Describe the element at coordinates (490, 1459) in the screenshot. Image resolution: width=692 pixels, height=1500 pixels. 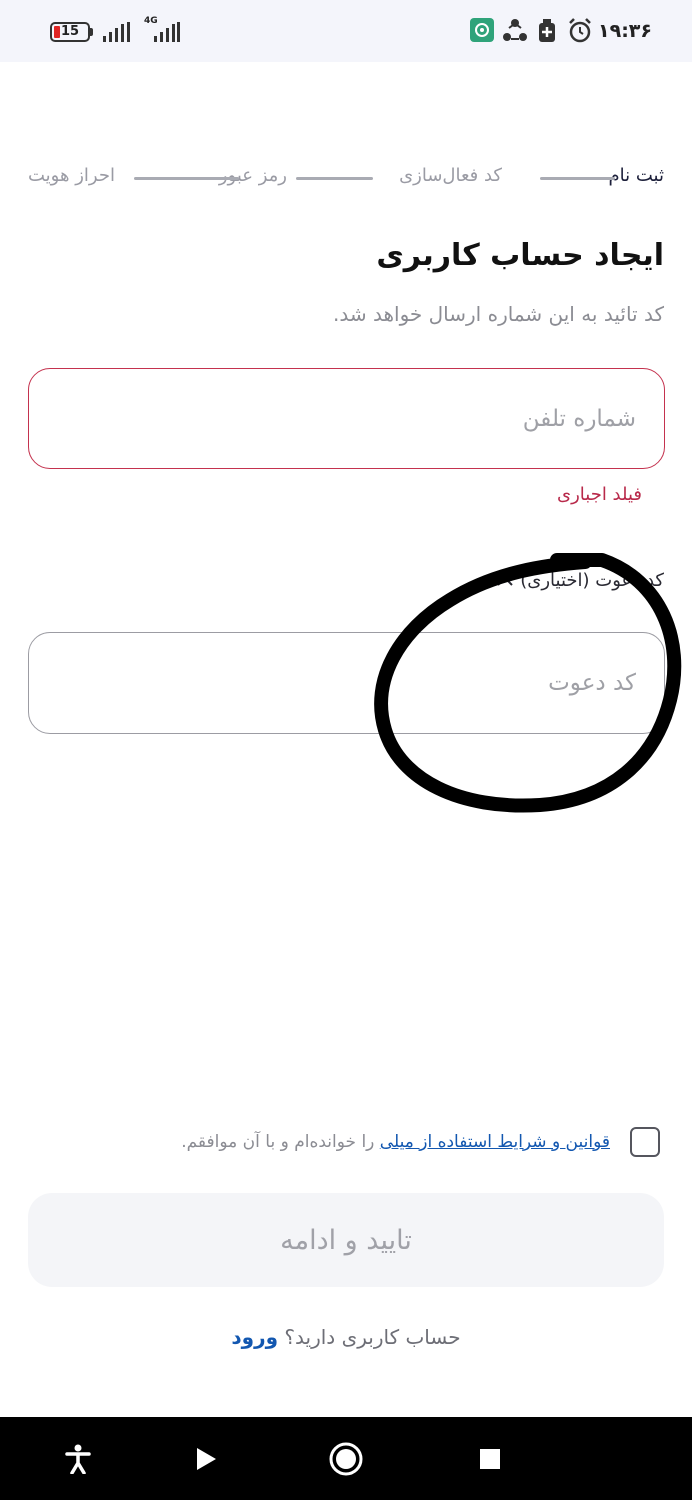
I see `recents-square-icon` at that location.